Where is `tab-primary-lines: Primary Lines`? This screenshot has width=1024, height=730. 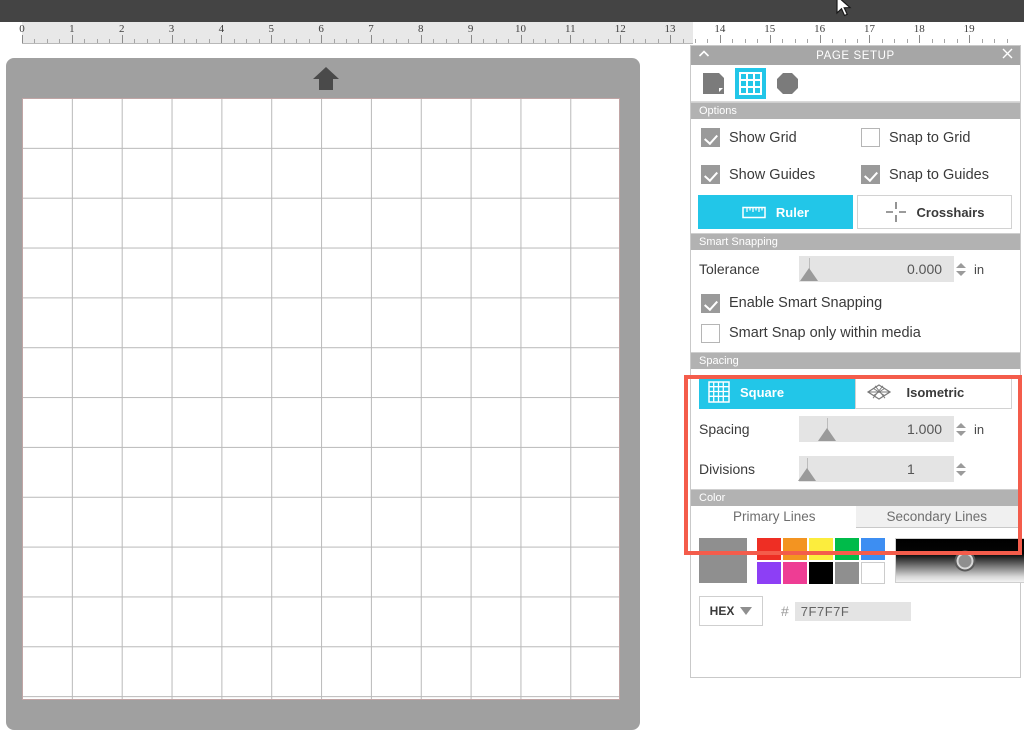
tab-primary-lines: Primary Lines is located at coordinates (774, 517).